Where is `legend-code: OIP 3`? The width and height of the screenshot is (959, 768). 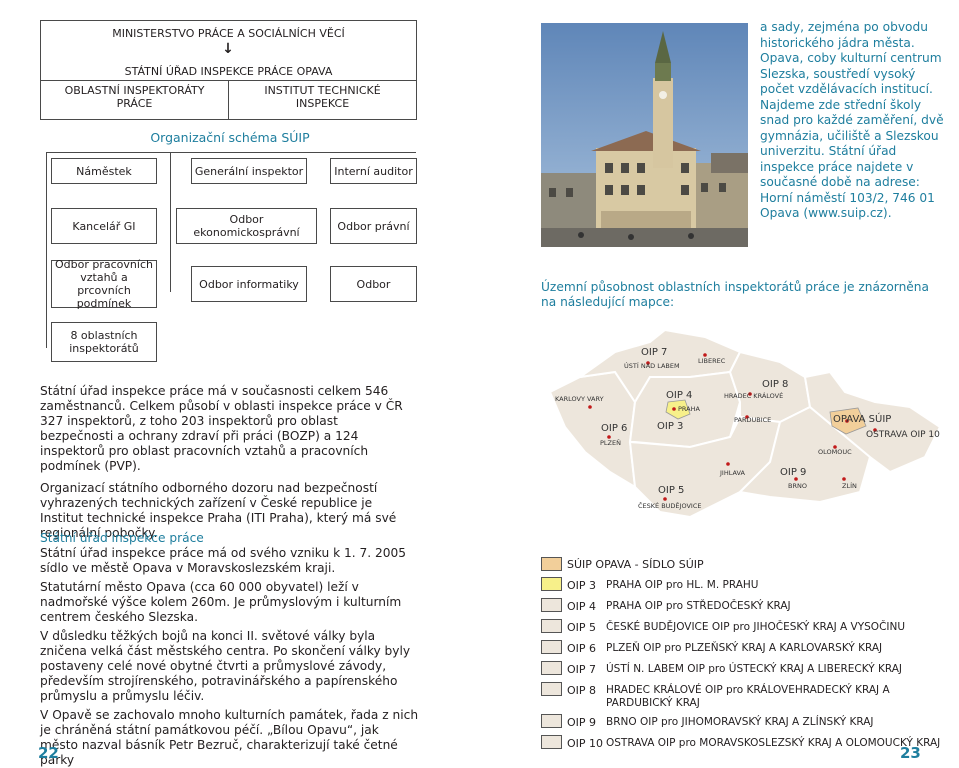
legend-code: OIP 3 is located at coordinates (582, 585).